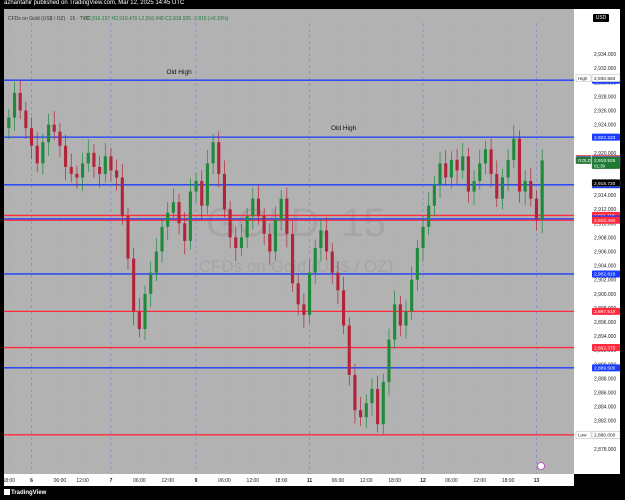 This screenshot has height=500, width=625. What do you see at coordinates (605, 408) in the screenshot?
I see `price-tick-label: 2,884.000` at bounding box center [605, 408].